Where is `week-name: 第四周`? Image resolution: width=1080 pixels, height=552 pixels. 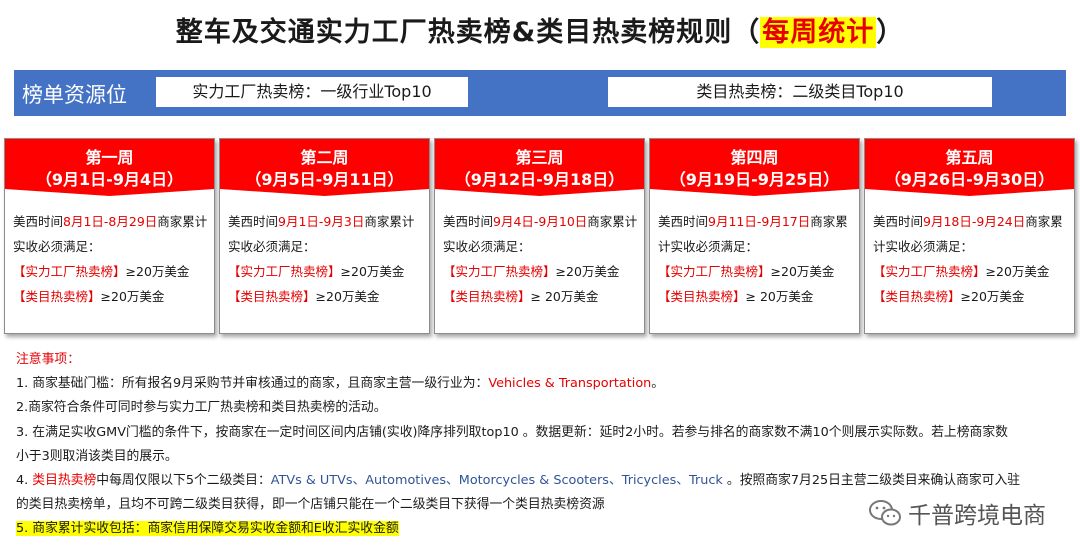
week-name: 第四周 is located at coordinates (754, 157).